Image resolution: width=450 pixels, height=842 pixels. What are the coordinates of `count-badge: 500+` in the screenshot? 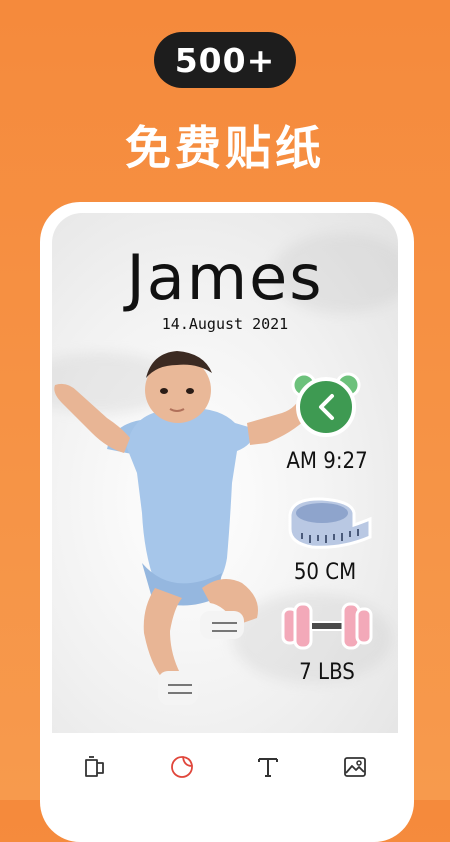 It's located at (225, 60).